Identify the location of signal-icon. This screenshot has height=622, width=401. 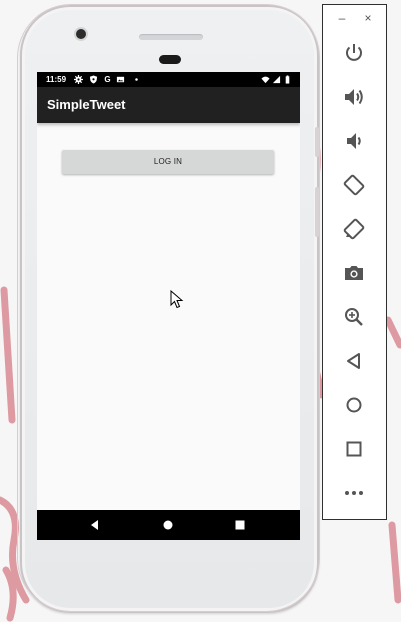
(276, 79).